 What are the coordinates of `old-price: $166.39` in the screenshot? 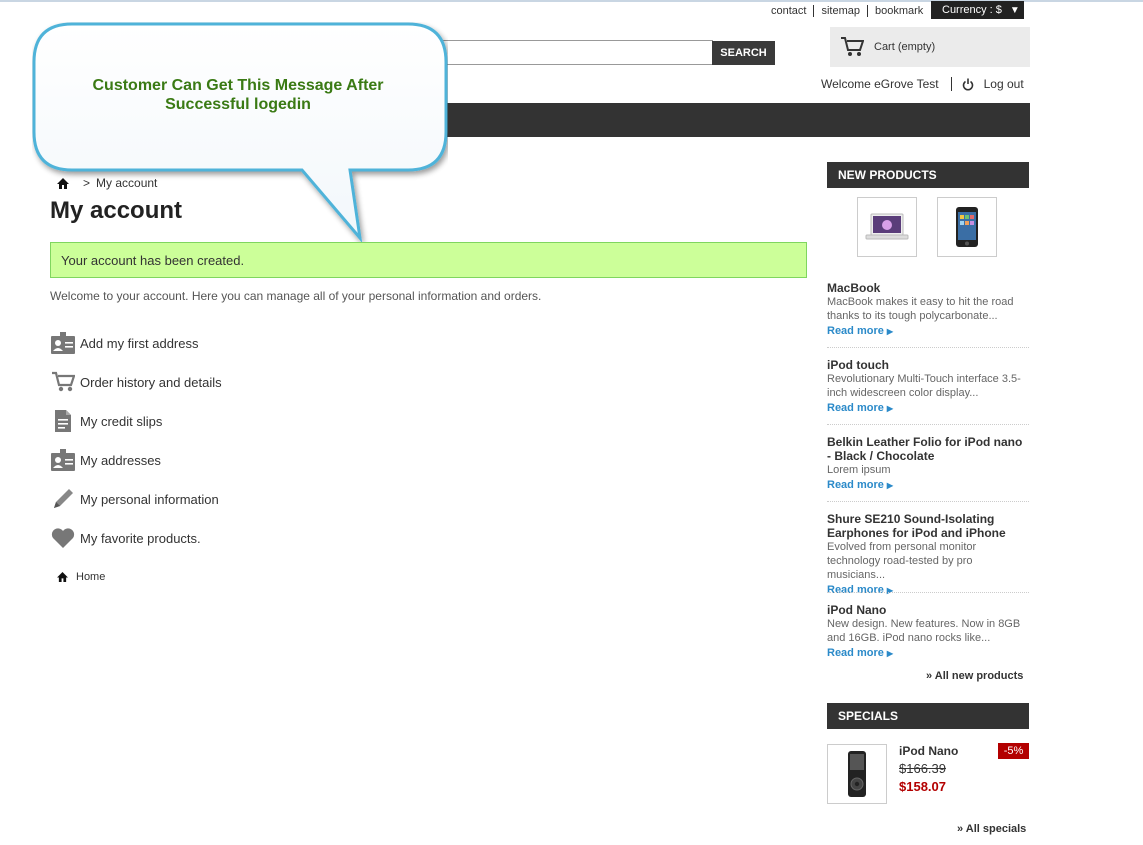 It's located at (922, 768).